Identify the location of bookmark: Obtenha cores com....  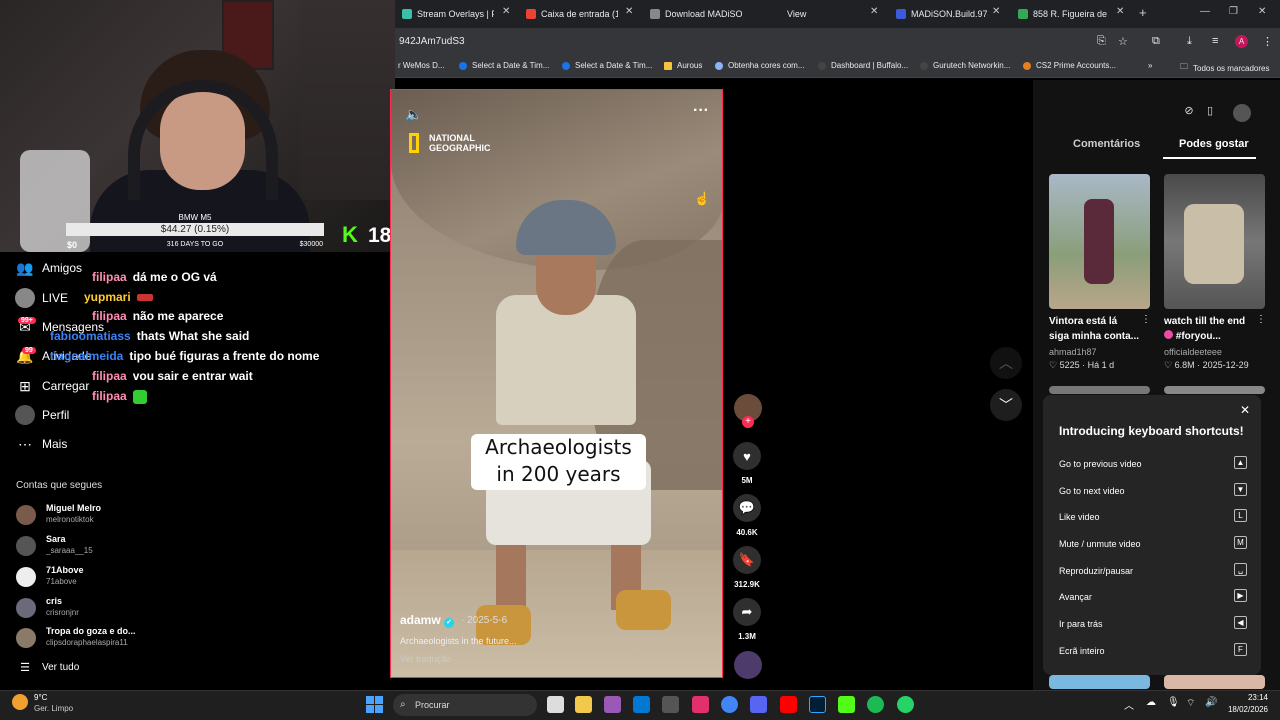
(759, 65).